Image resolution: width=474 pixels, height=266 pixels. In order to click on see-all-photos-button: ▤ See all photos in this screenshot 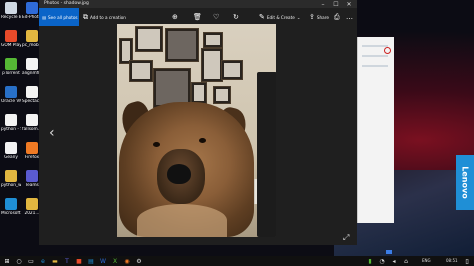, I will do `click(59, 17)`.